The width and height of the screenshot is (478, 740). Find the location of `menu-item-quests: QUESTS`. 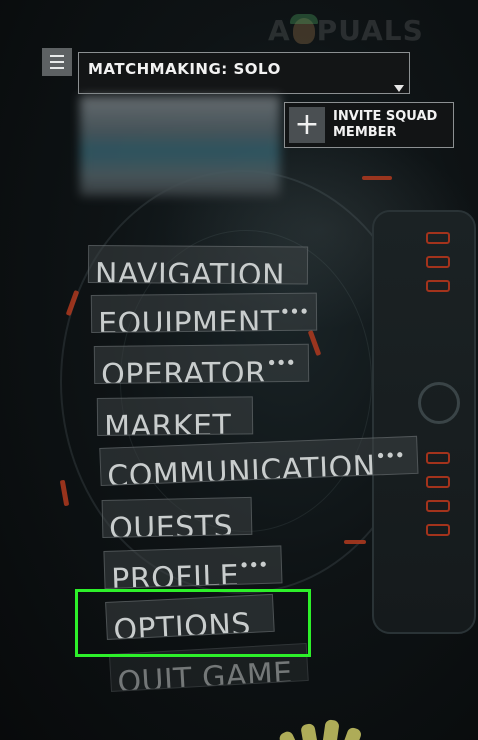

menu-item-quests: QUESTS is located at coordinates (177, 517).